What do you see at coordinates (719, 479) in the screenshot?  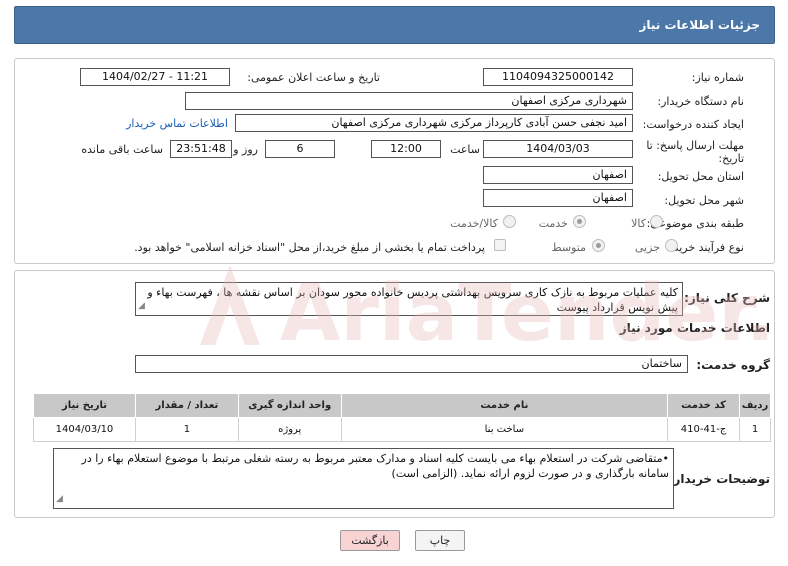 I see `buyer-notes-label: توضیحات خریدار:` at bounding box center [719, 479].